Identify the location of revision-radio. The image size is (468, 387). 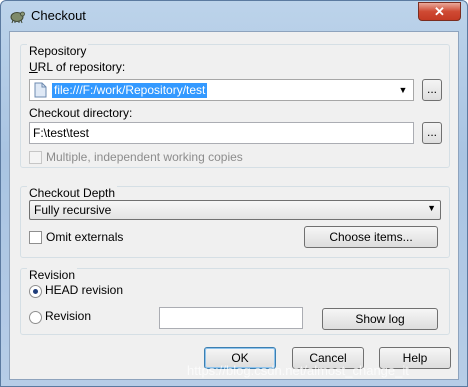
(35, 317).